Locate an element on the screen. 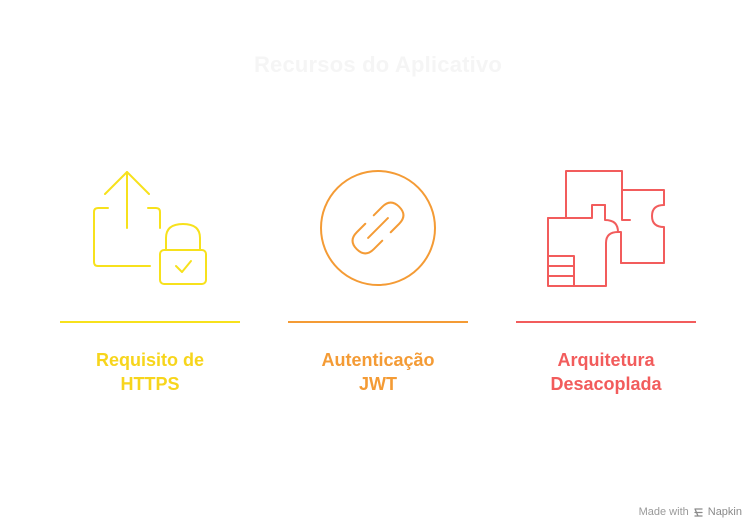  feature-label: Autenticação JWT is located at coordinates (378, 372).